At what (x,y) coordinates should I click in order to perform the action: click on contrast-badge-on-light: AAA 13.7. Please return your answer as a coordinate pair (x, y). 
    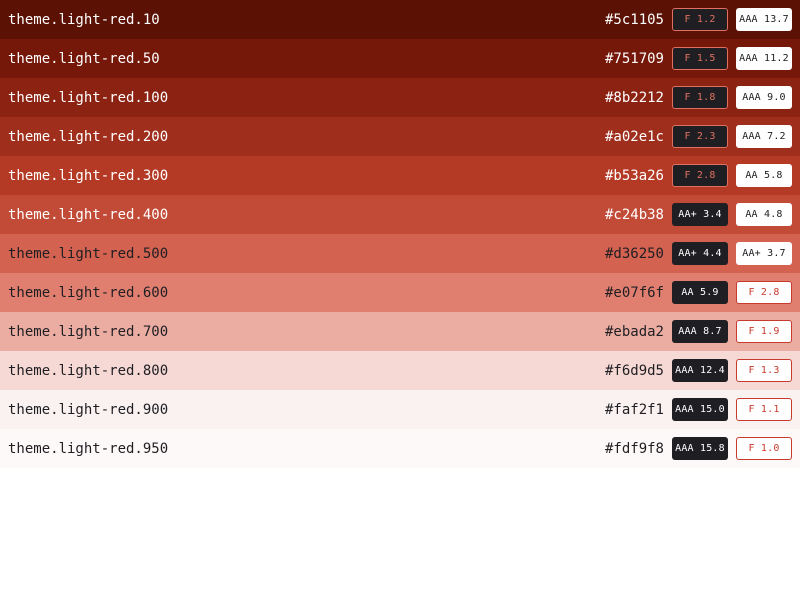
    Looking at the image, I should click on (764, 19).